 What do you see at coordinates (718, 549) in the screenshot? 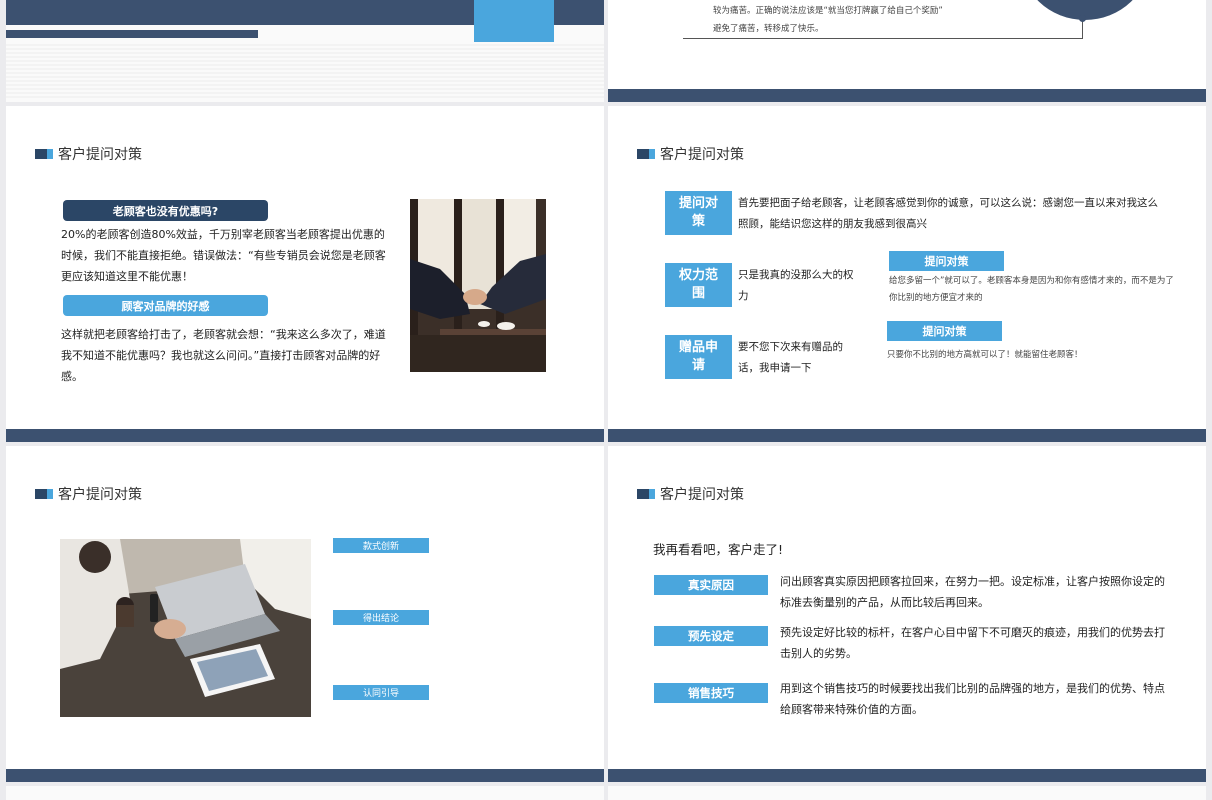
I see `intro-text: 我再看看吧，客户走了!` at bounding box center [718, 549].